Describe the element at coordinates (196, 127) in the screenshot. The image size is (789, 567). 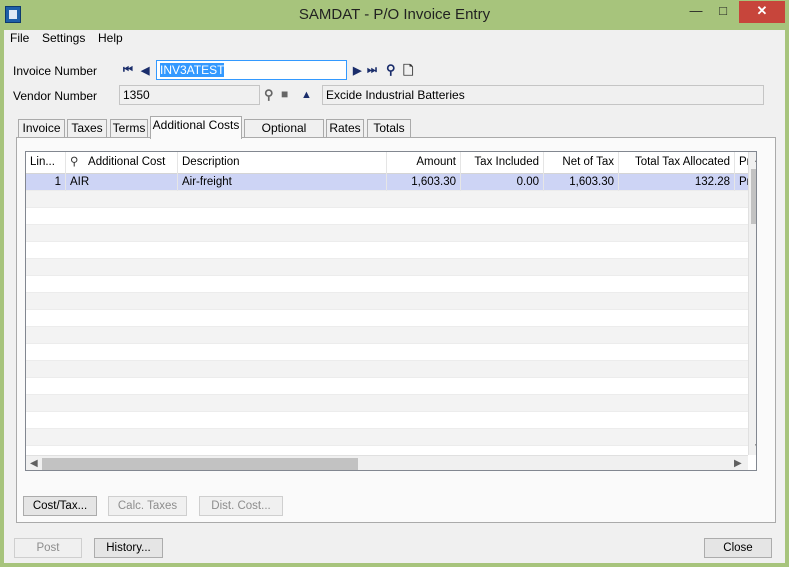
I see `tab-additional-costs: Additional Costs` at that location.